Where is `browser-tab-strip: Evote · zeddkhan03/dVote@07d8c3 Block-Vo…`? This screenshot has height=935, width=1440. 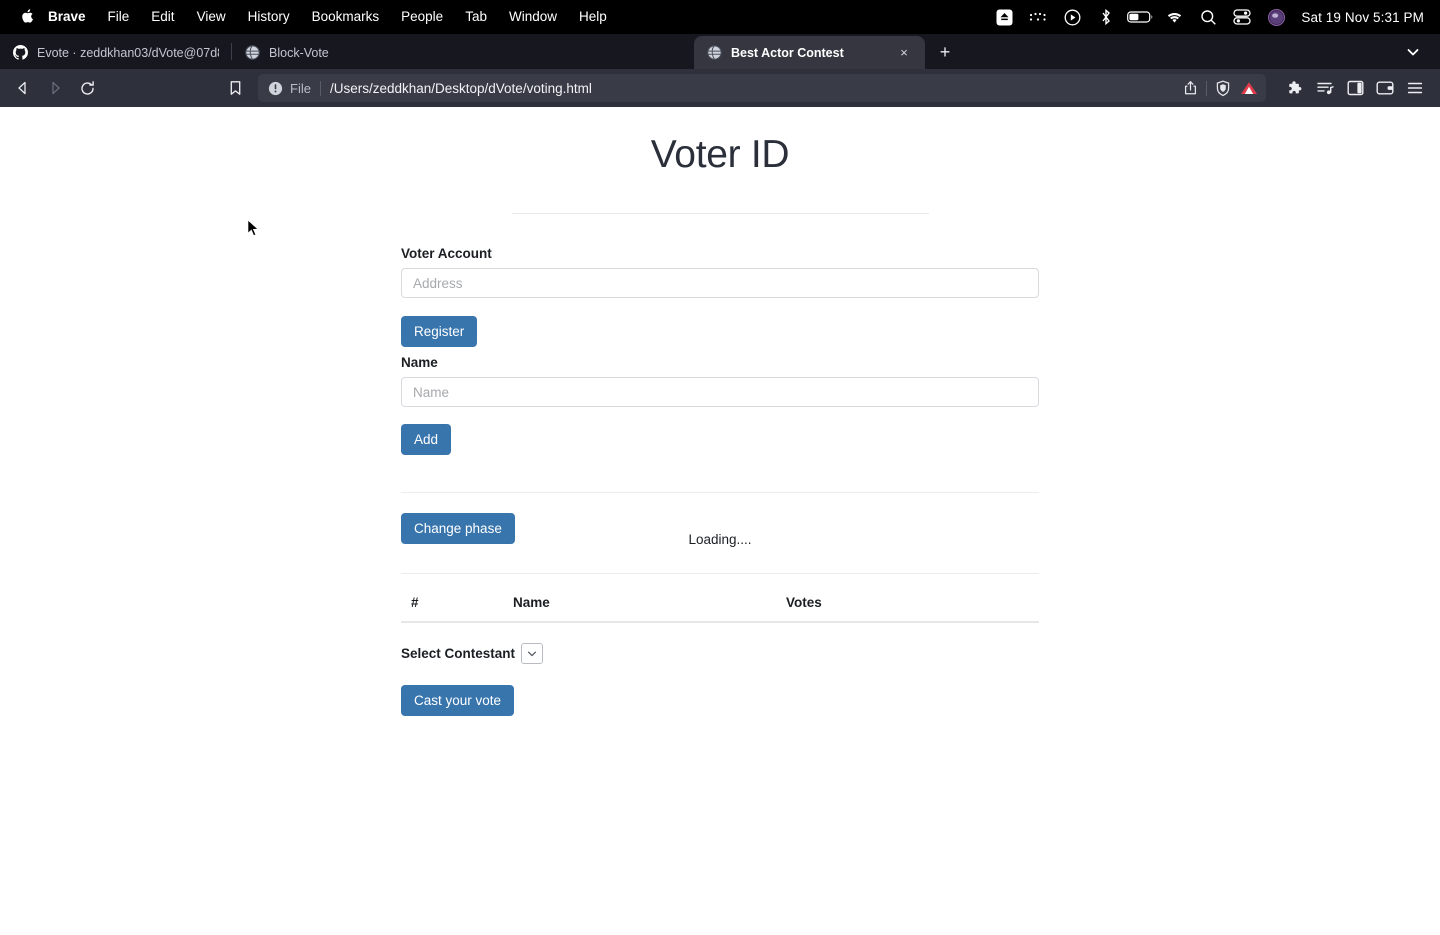 browser-tab-strip: Evote · zeddkhan03/dVote@07d8c3 Block-Vo… is located at coordinates (720, 51).